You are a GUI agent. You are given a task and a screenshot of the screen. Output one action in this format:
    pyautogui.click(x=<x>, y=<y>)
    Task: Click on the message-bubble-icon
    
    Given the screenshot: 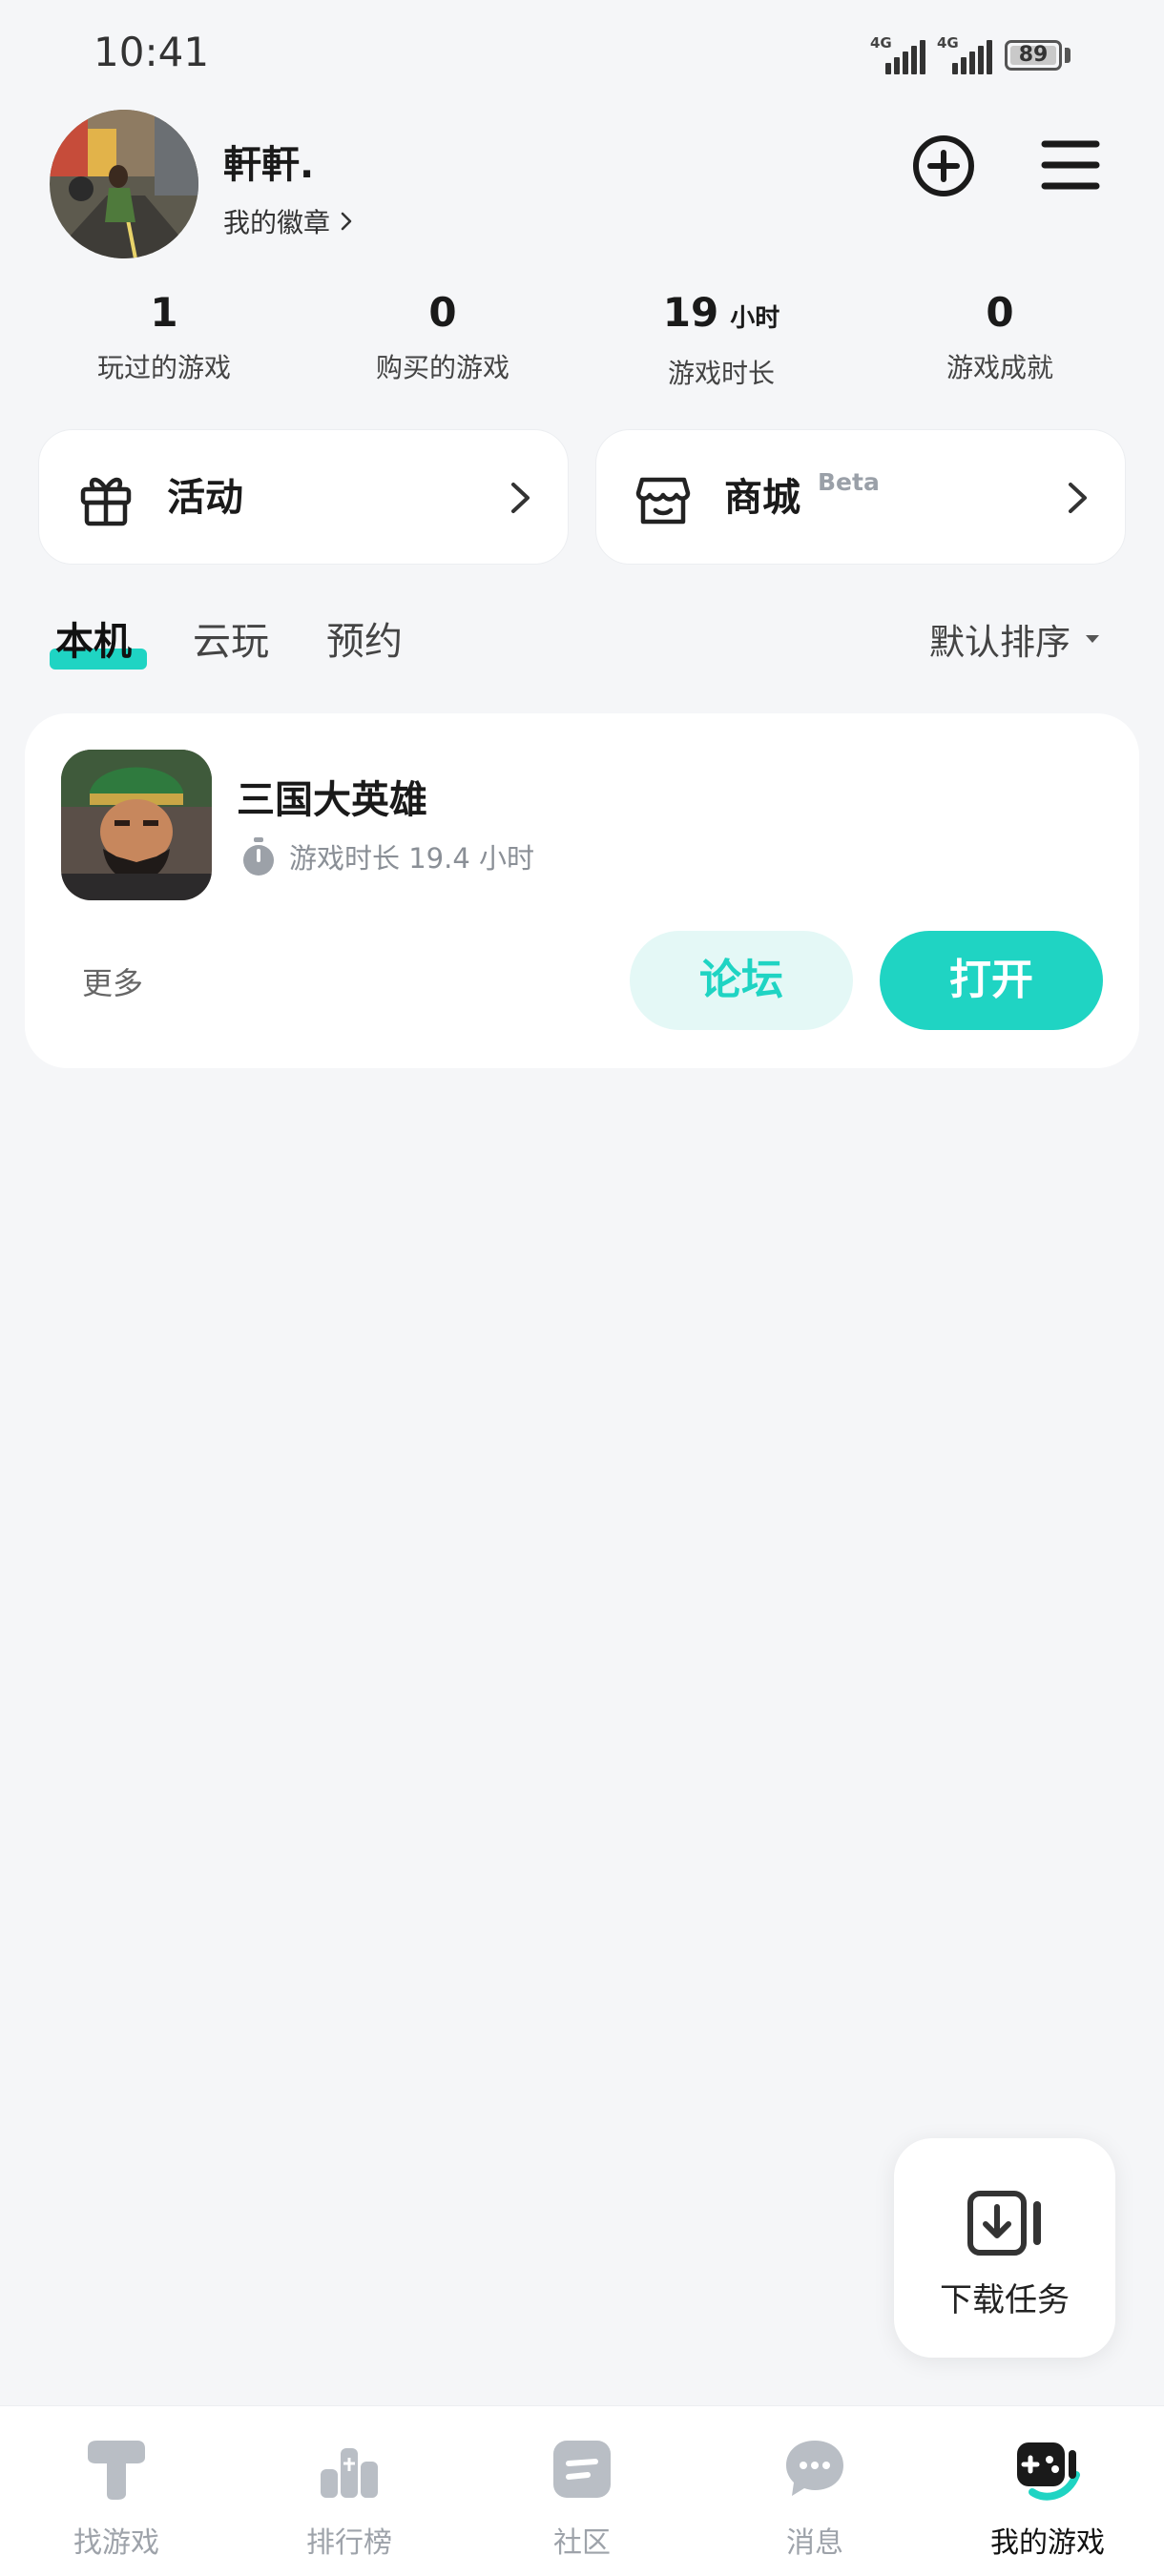 What is the action you would take?
    pyautogui.click(x=815, y=2468)
    